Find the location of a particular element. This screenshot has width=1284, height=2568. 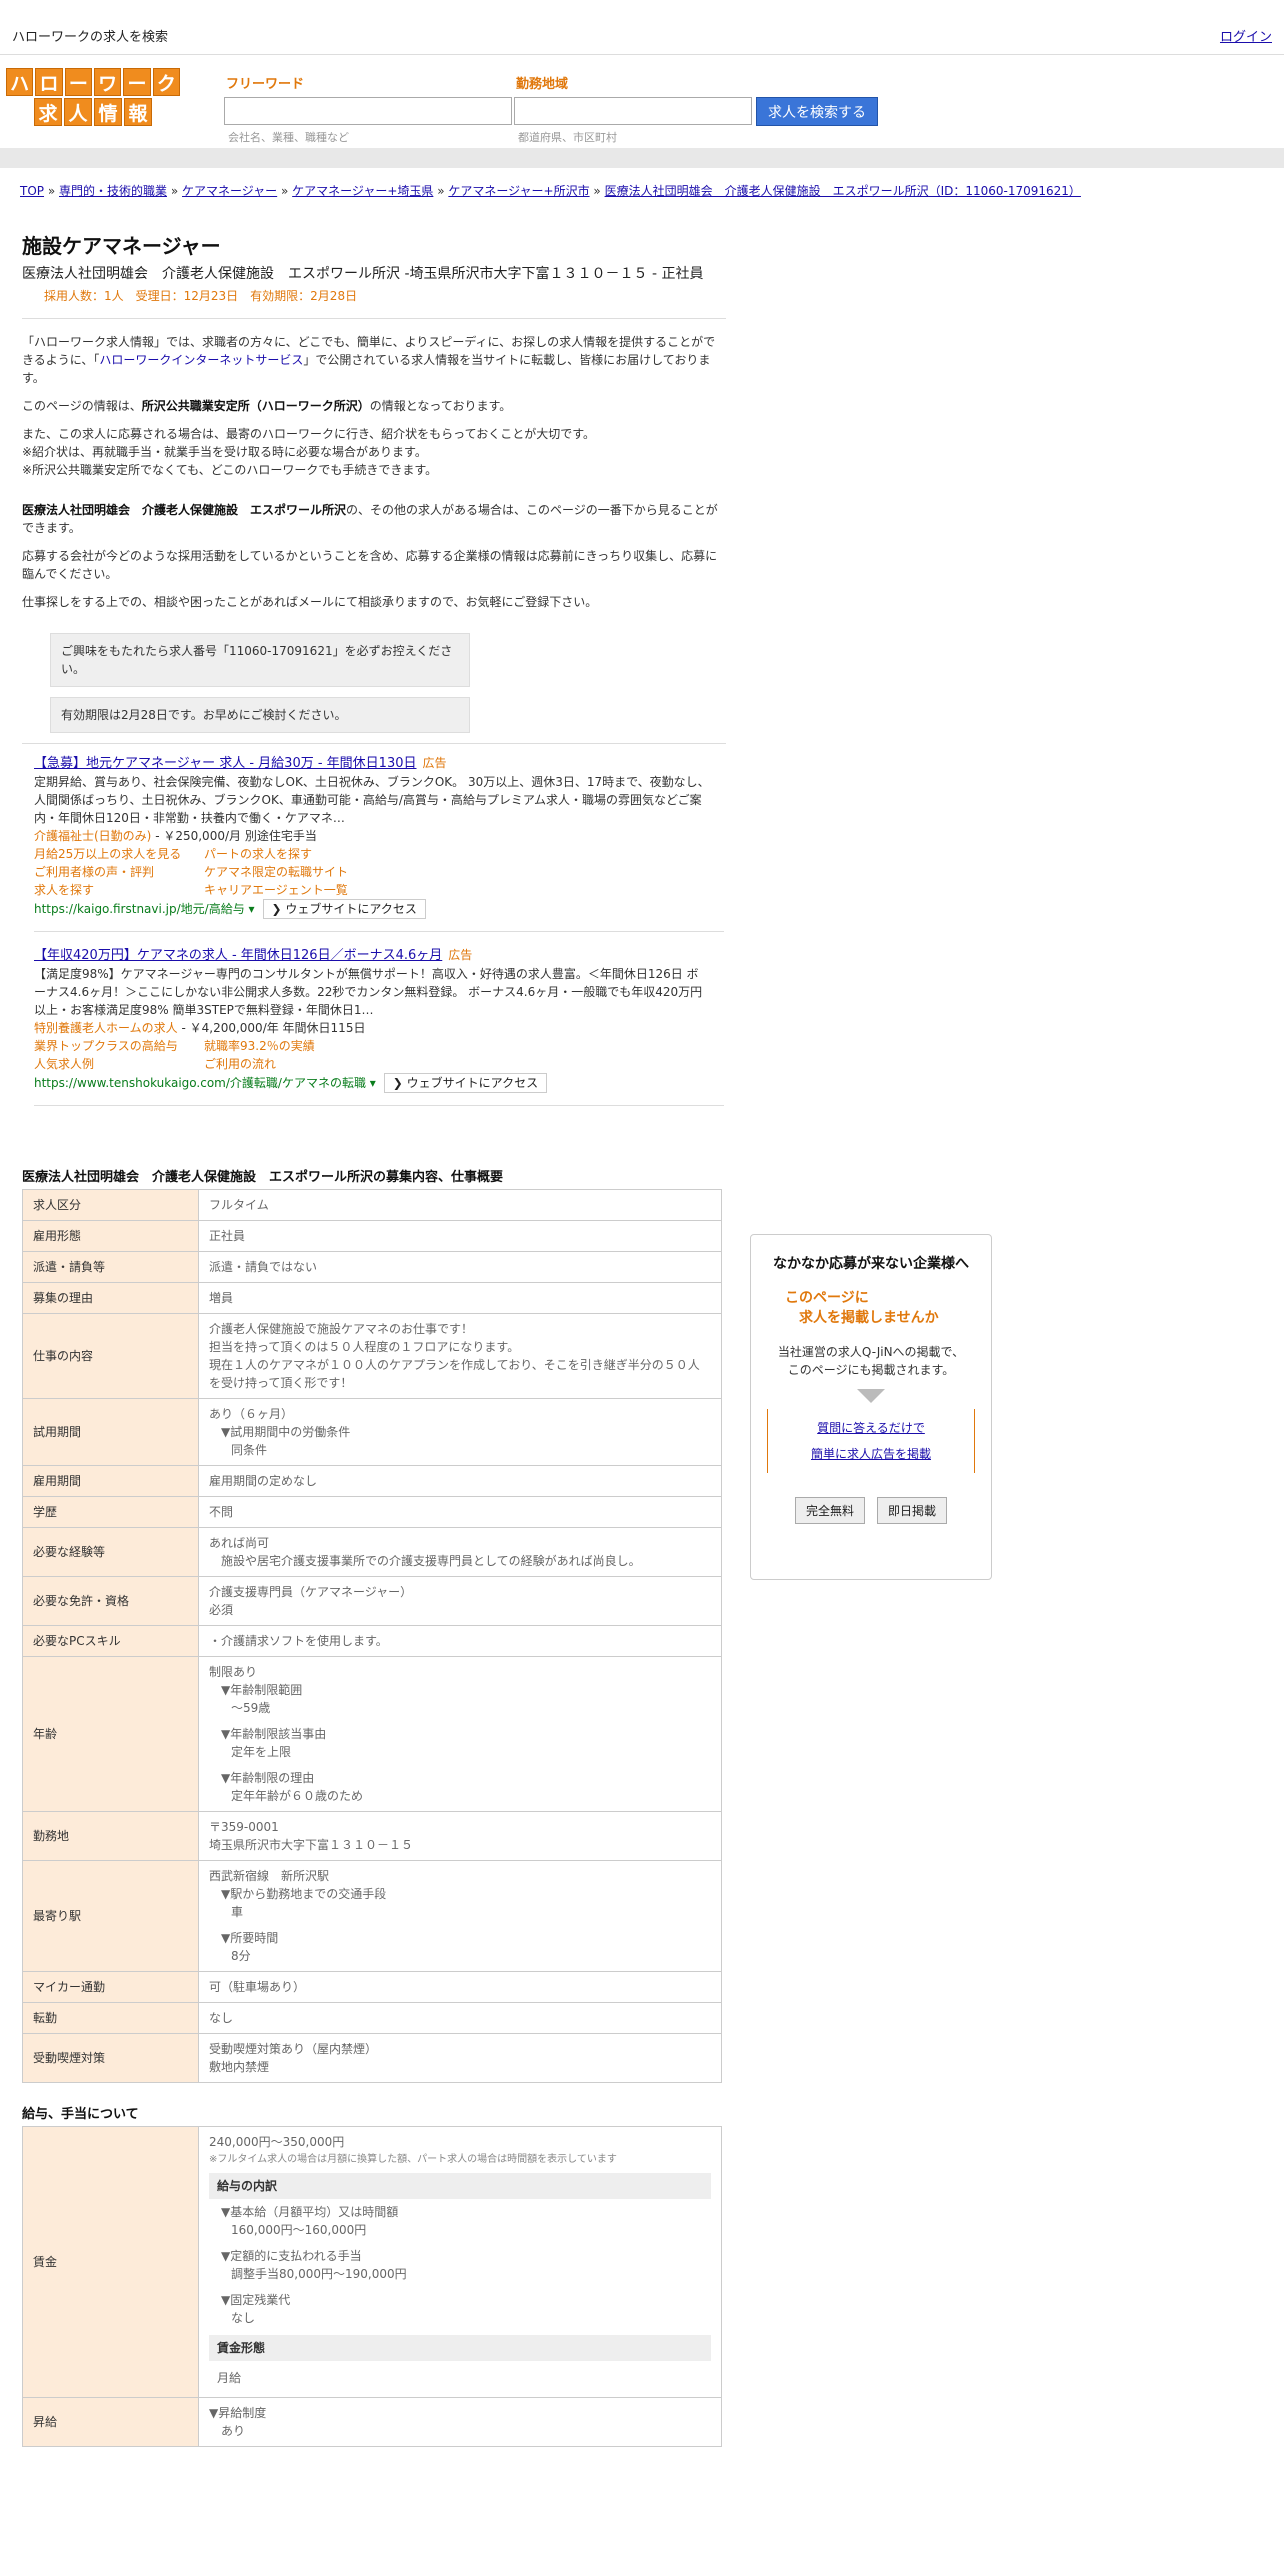

wage-range: 240,000円〜350,000円 is located at coordinates (277, 2142).